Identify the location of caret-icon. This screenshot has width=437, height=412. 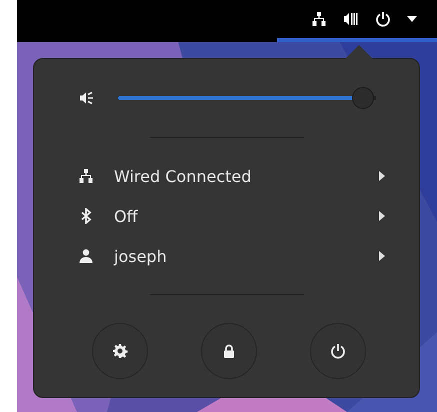
(412, 19).